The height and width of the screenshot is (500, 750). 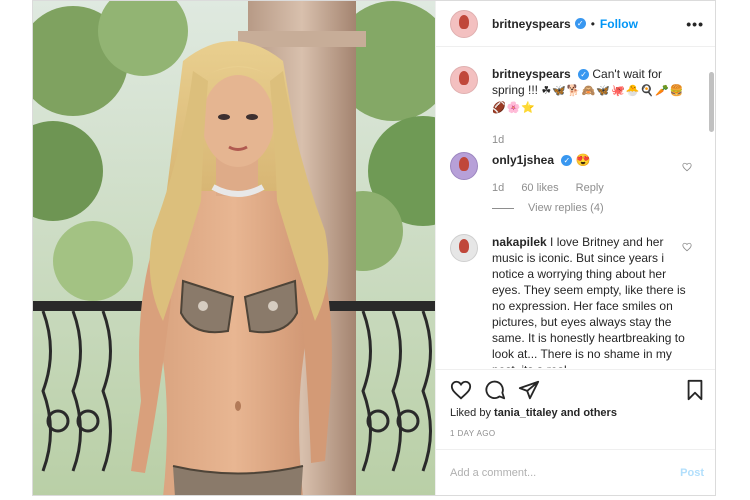 What do you see at coordinates (531, 74) in the screenshot?
I see `caption-username: britneyspears` at bounding box center [531, 74].